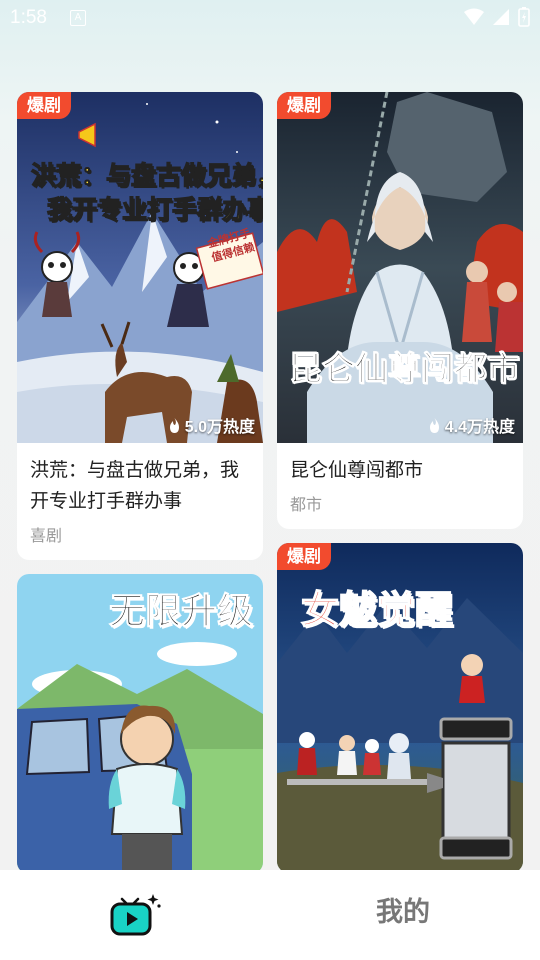  I want to click on heat-indicator: 4.4万热度, so click(471, 425).